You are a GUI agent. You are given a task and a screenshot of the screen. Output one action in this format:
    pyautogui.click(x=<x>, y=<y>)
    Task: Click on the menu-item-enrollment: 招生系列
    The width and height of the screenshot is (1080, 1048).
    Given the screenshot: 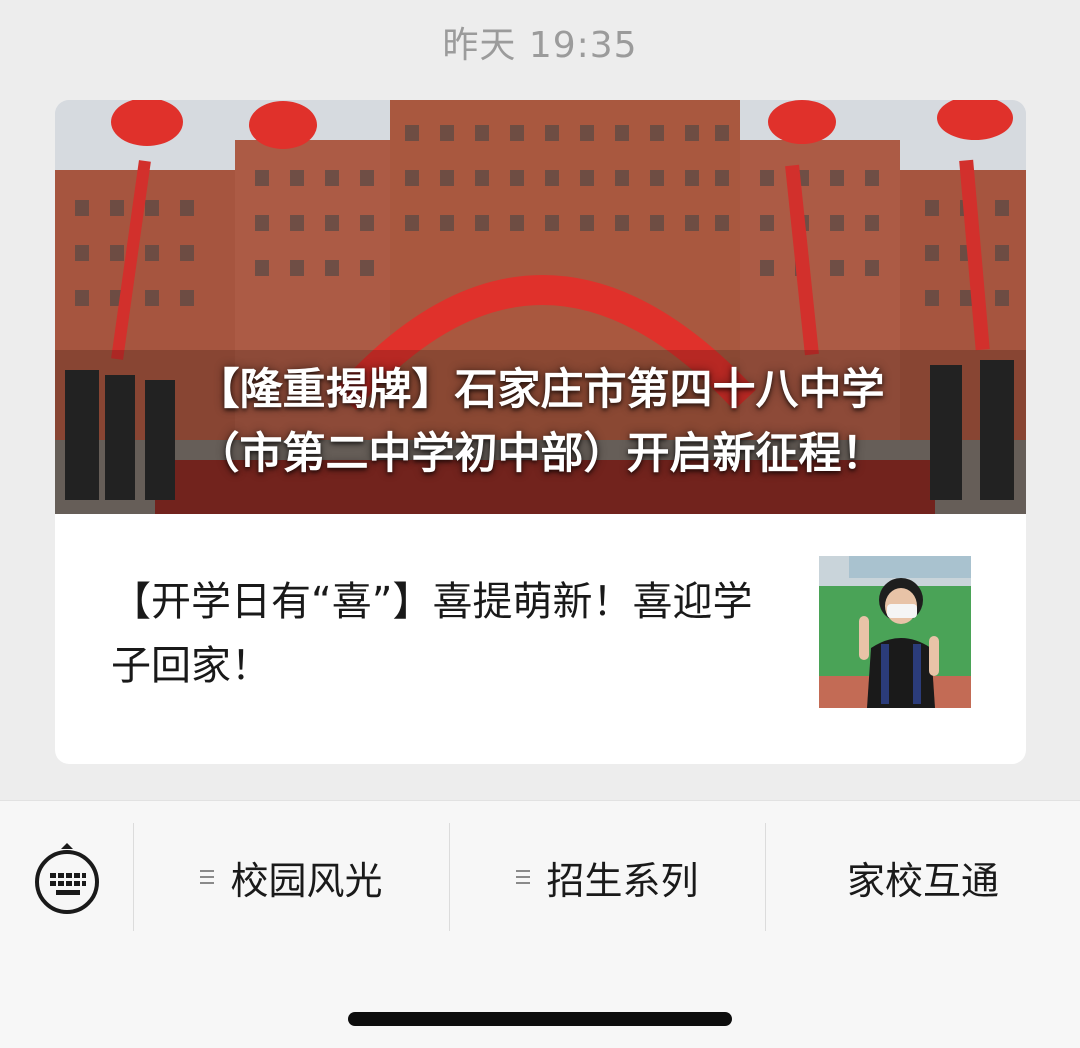 What is the action you would take?
    pyautogui.click(x=607, y=877)
    